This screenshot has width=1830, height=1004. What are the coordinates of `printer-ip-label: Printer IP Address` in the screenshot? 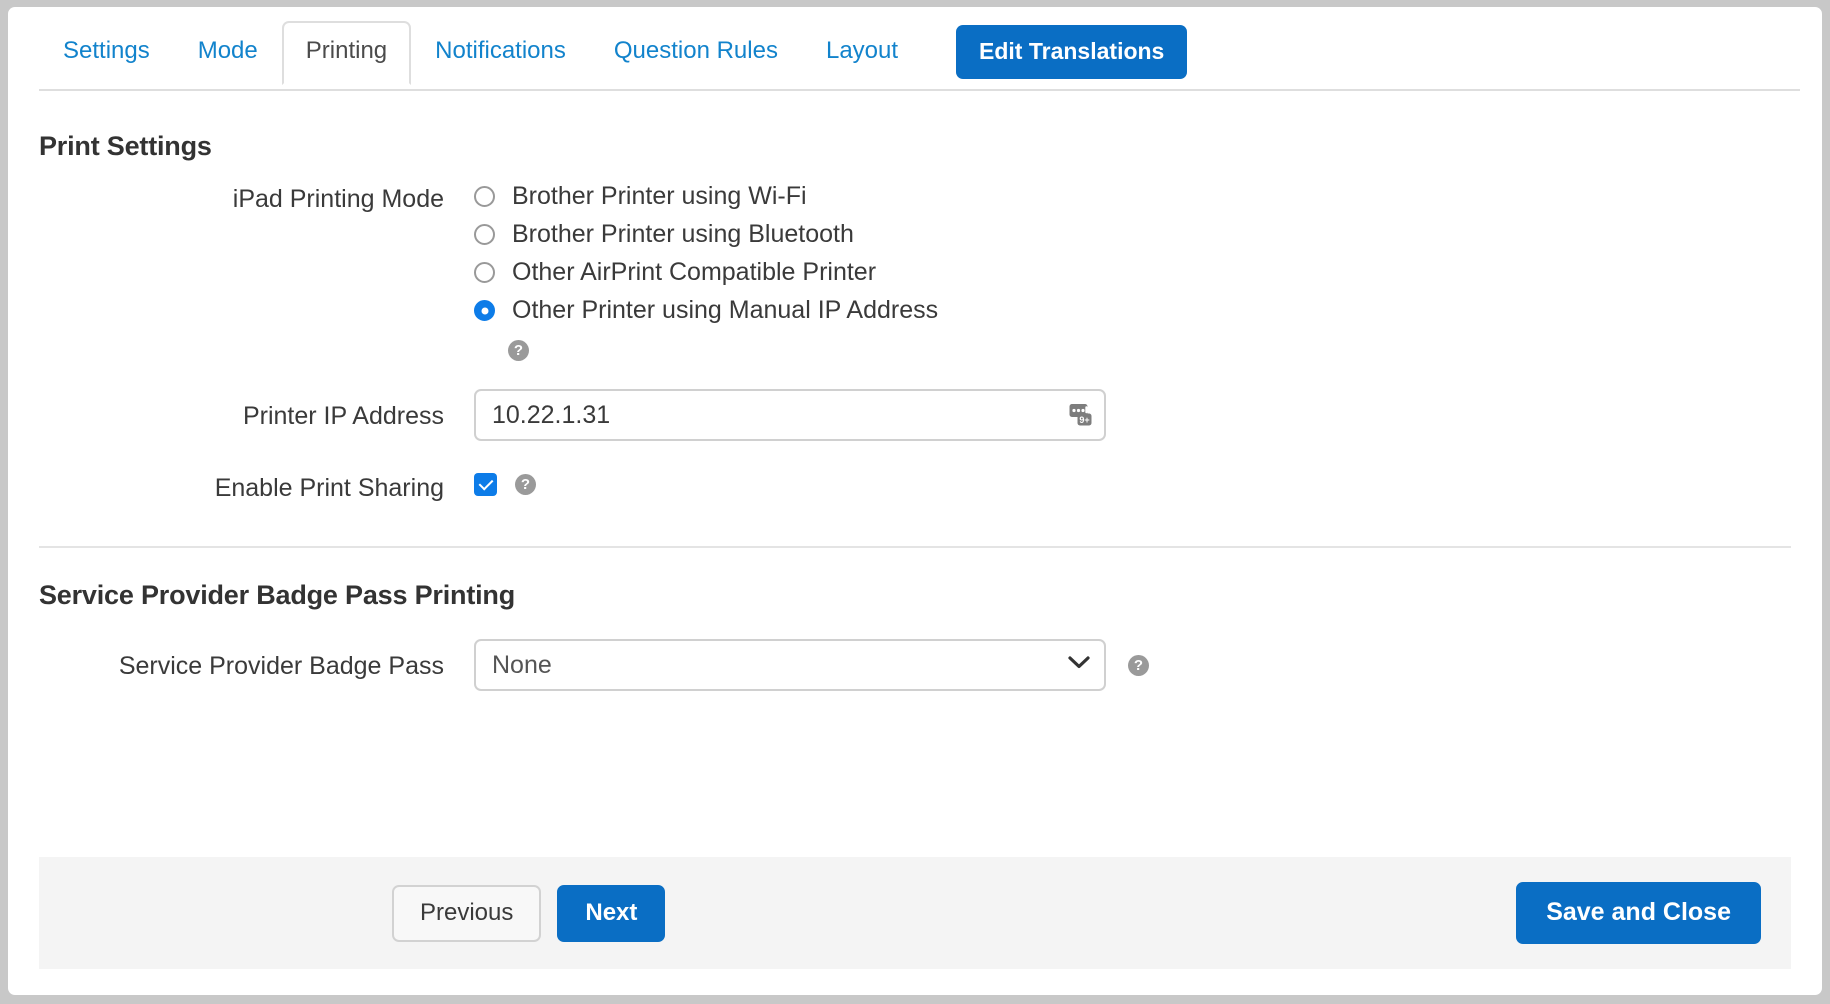 It's located at (343, 416).